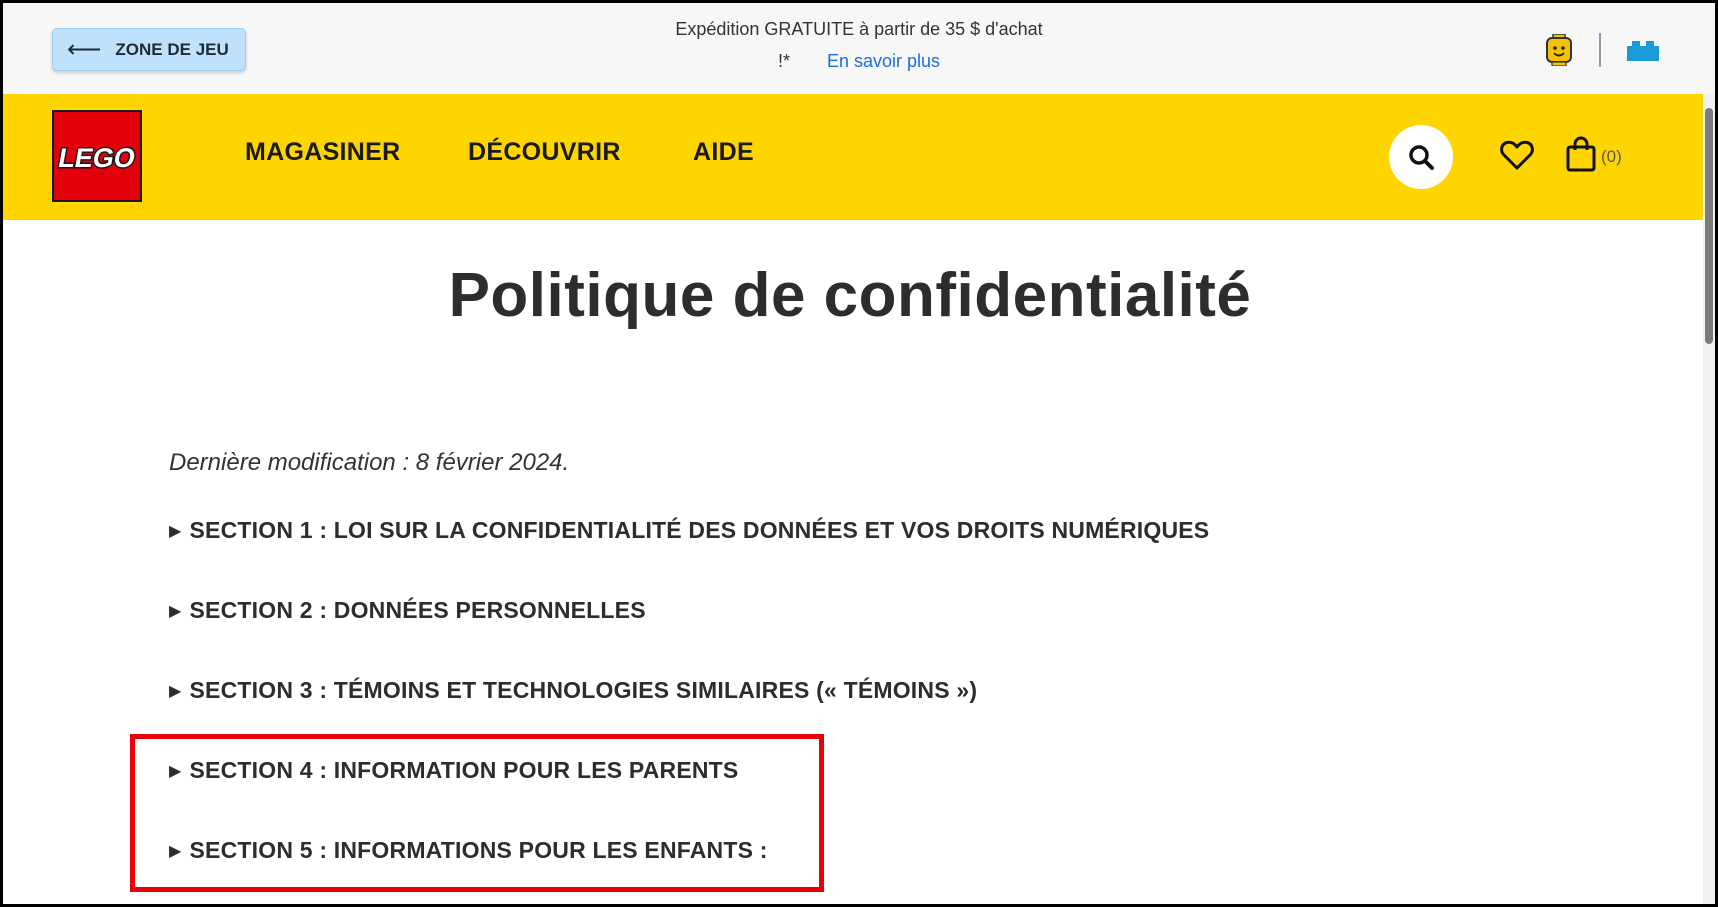 The image size is (1718, 907). I want to click on promo-text-line2: !* En savoir plus, so click(859, 61).